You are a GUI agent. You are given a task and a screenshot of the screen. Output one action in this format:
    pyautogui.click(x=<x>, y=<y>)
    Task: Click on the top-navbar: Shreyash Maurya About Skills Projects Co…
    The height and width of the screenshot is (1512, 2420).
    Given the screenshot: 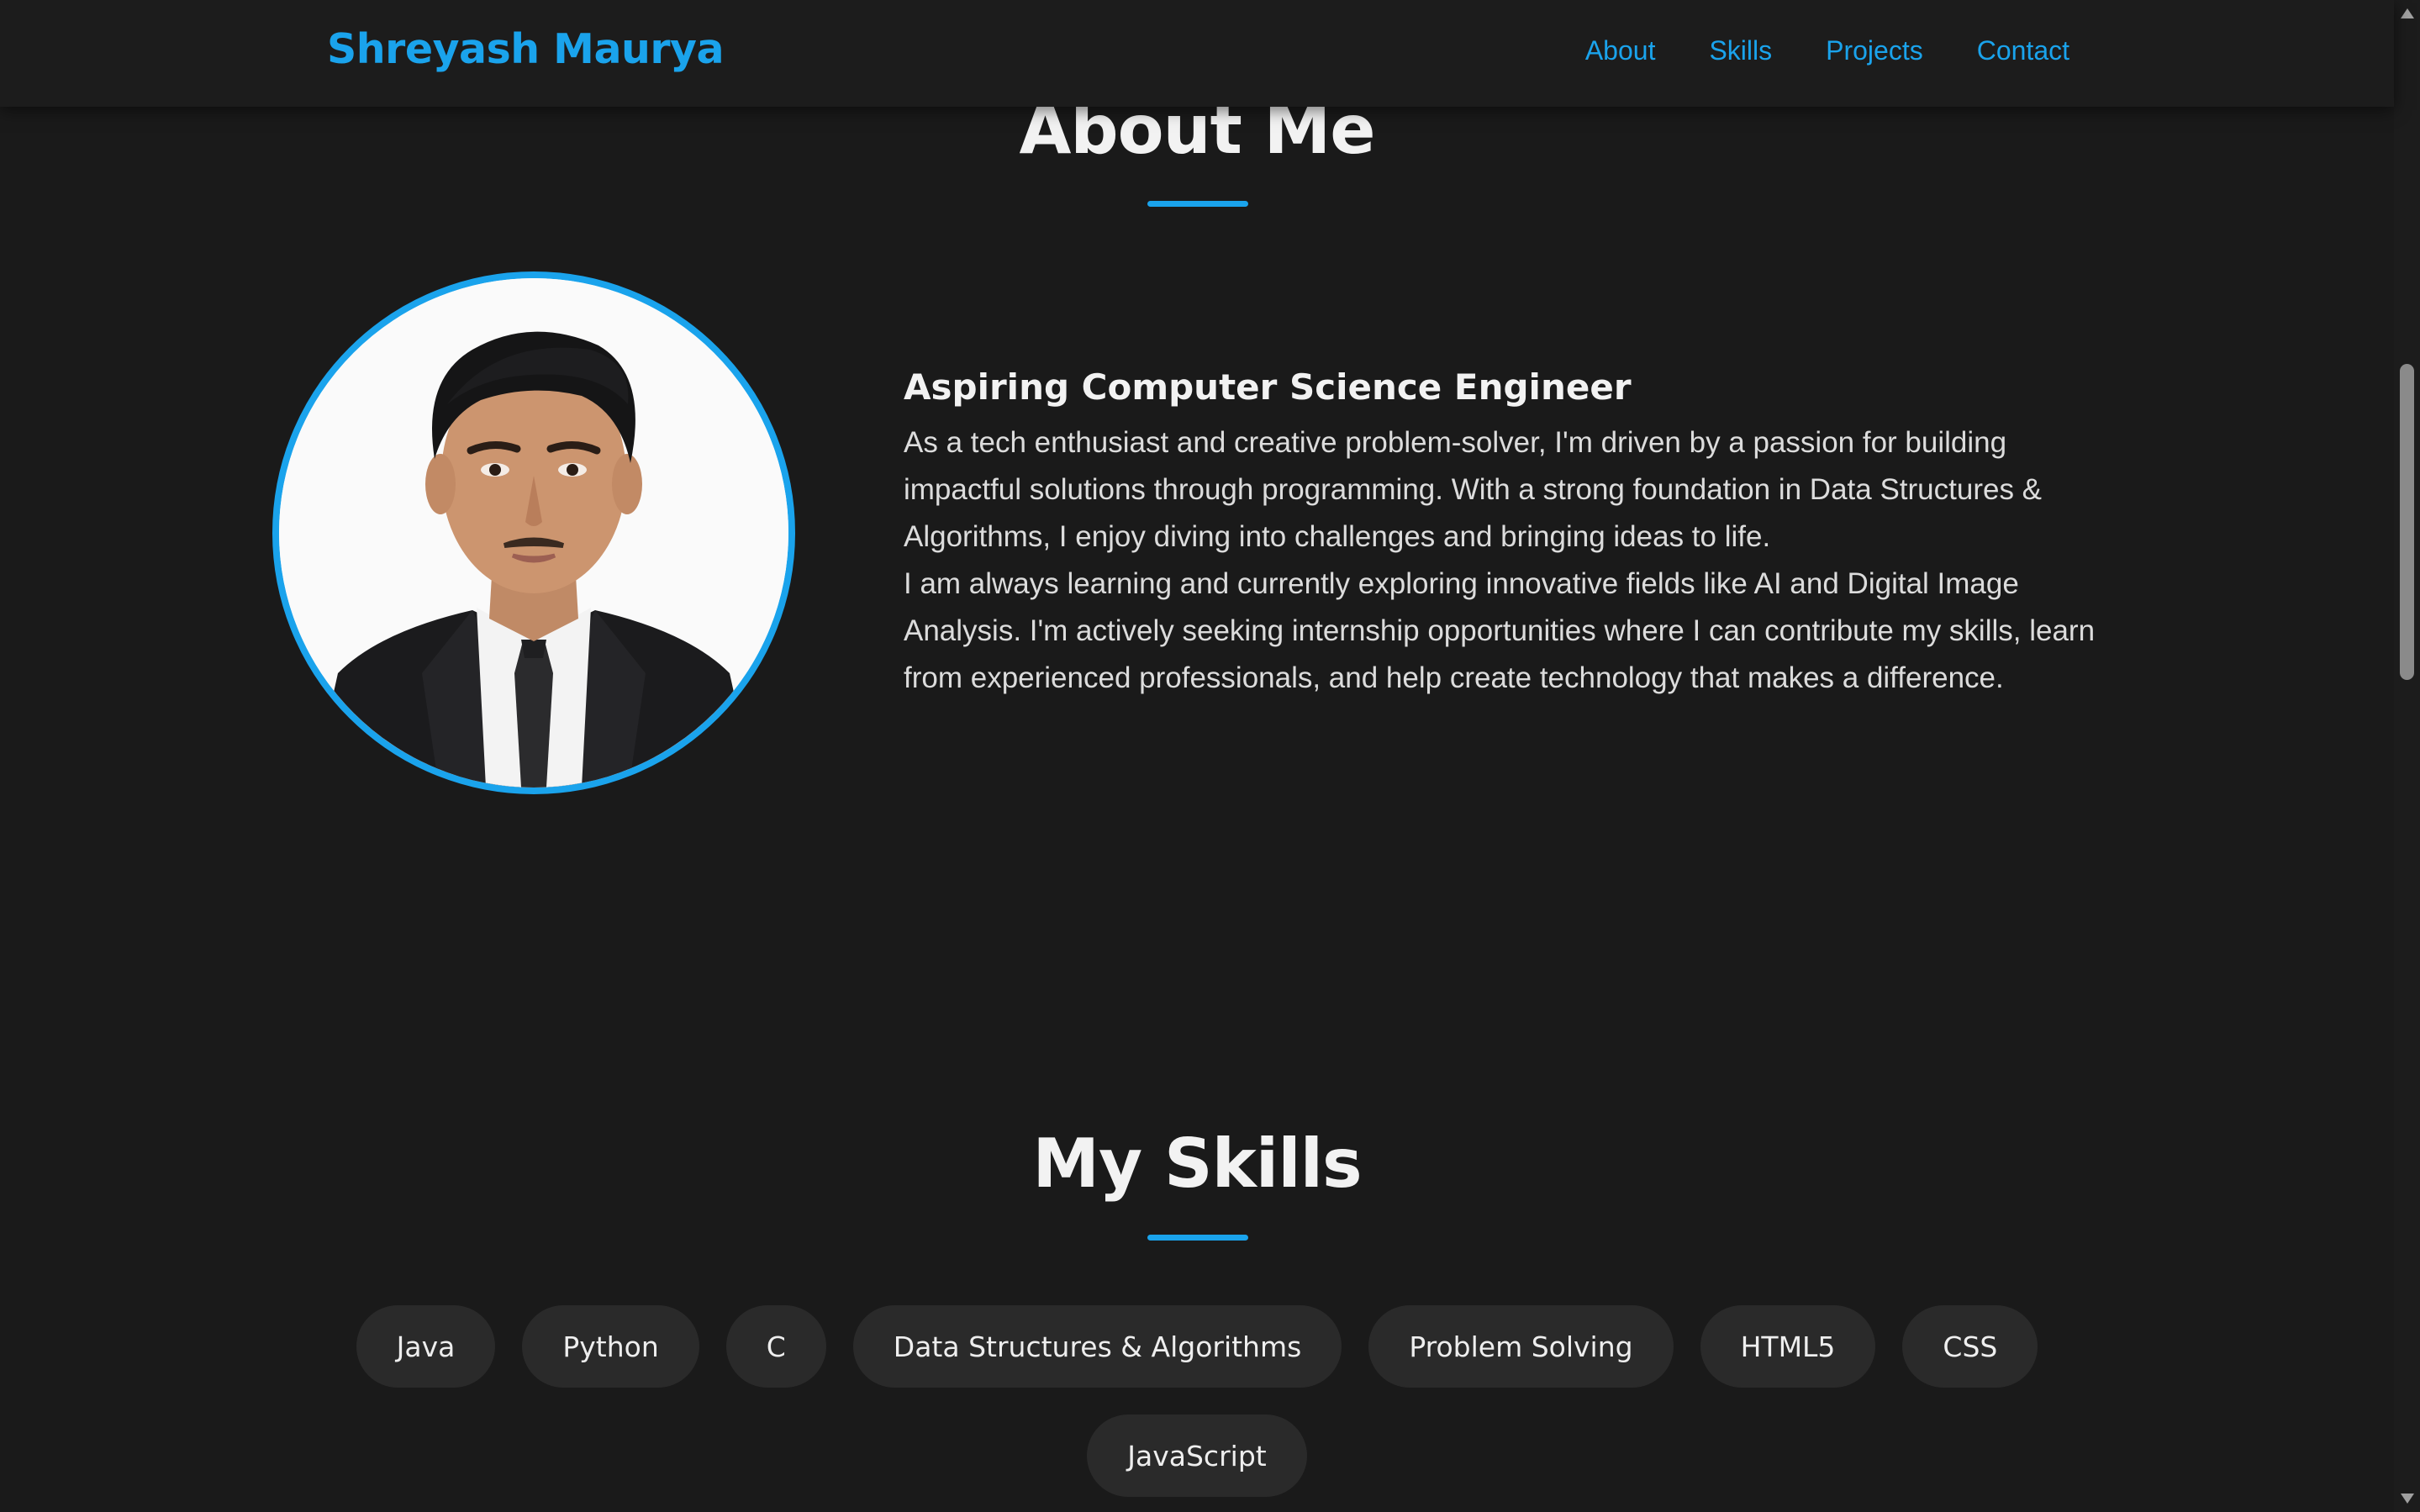 What is the action you would take?
    pyautogui.click(x=1197, y=53)
    